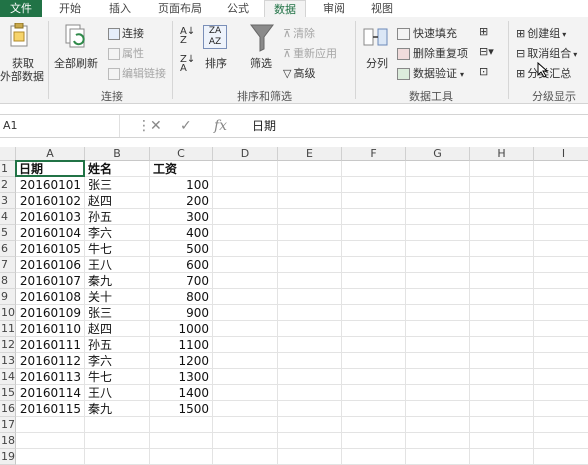 This screenshot has height=465, width=588. I want to click on row-header-12: 12, so click(8, 345).